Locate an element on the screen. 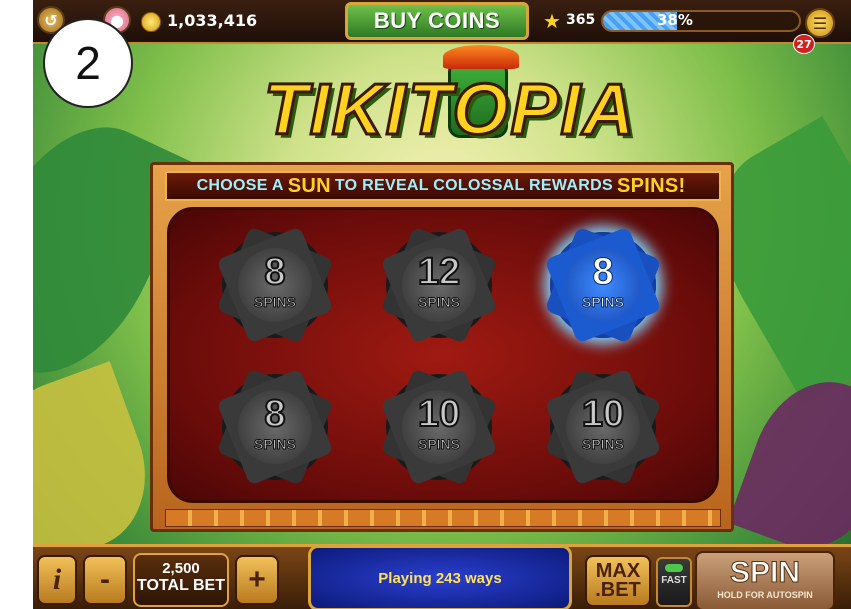 The image size is (851, 609). decrease-bet-button: - is located at coordinates (105, 580).